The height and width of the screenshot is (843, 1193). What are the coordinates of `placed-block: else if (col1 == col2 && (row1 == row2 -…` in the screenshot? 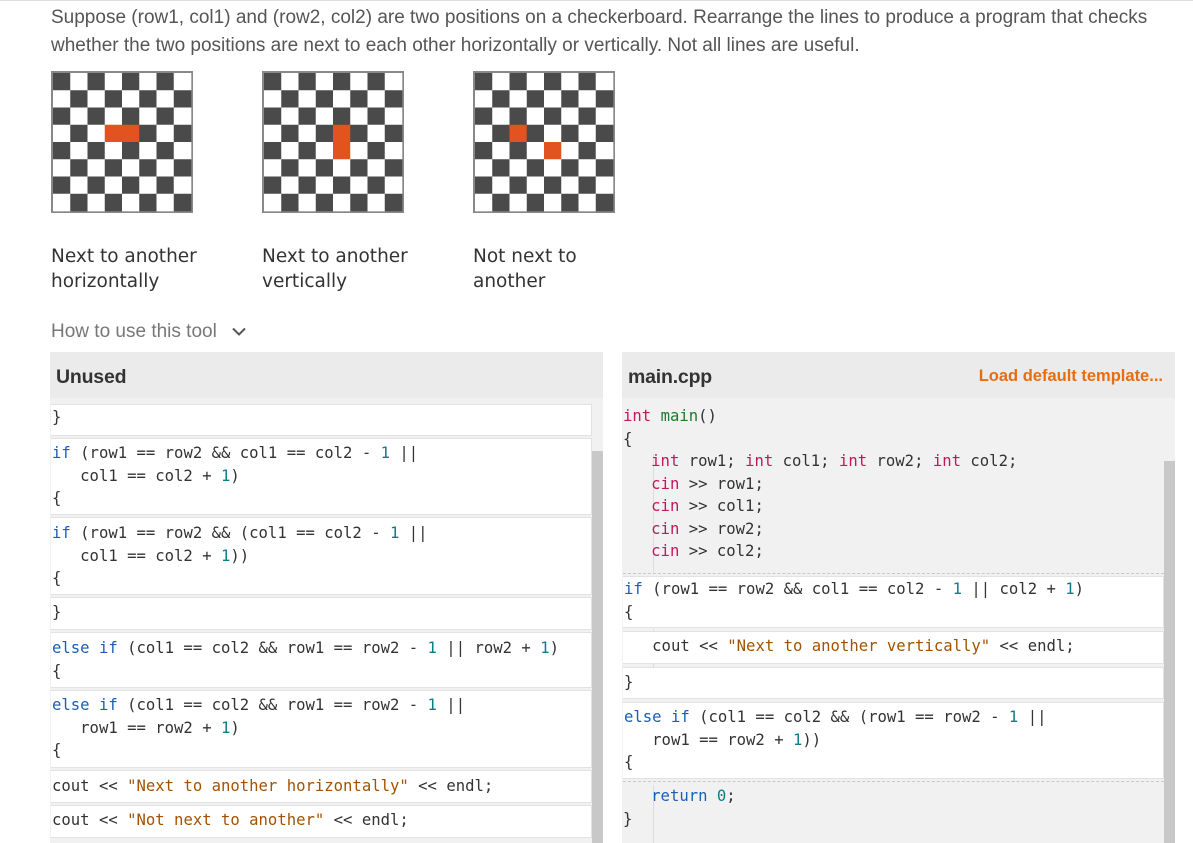 It's located at (893, 740).